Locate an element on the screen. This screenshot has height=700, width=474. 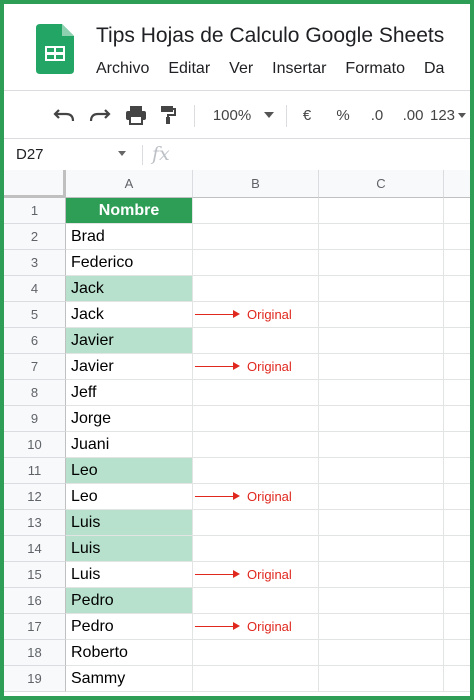
menu-formato: Formato is located at coordinates (375, 68).